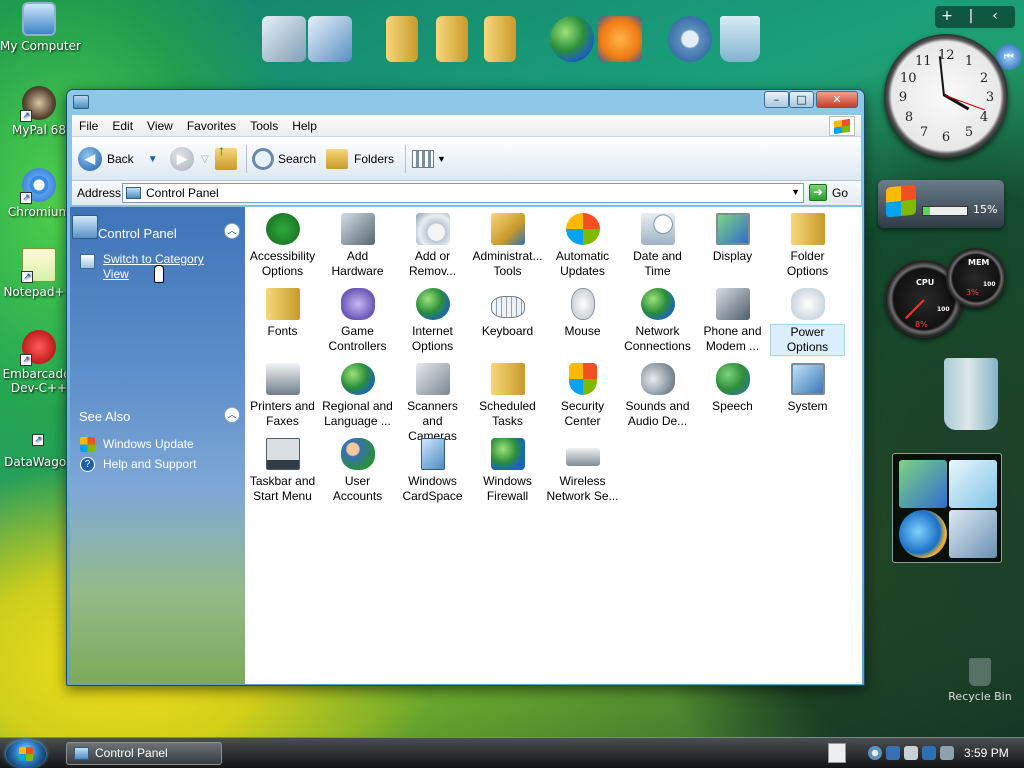 This screenshot has height=768, width=1024. I want to click on search-icon, so click(263, 159).